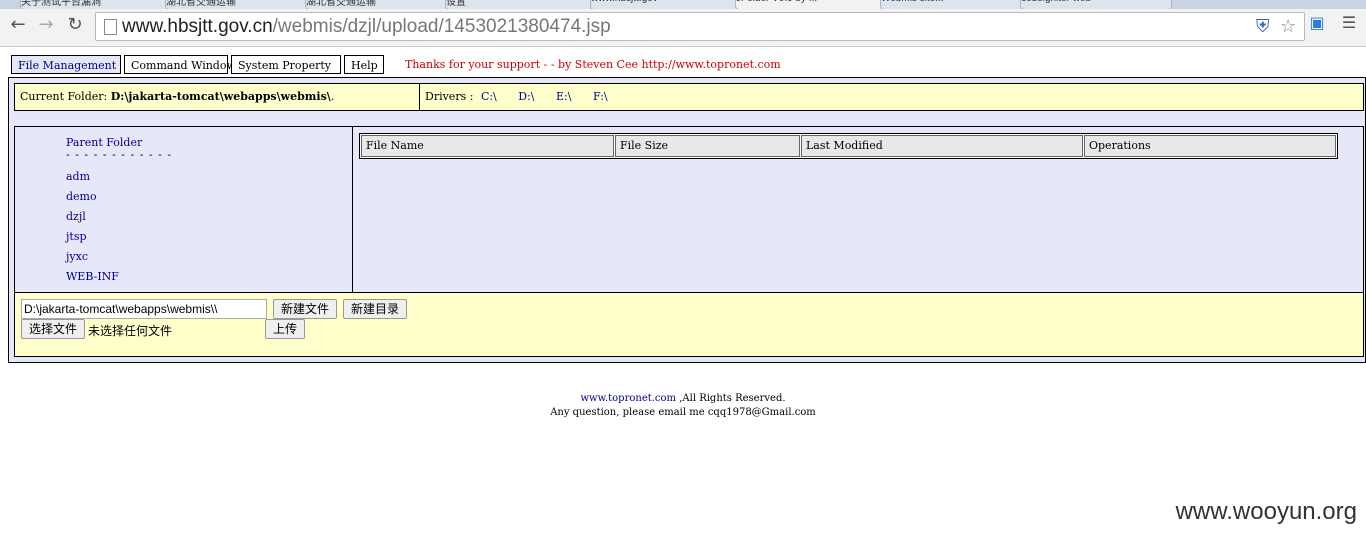 This screenshot has height=541, width=1366. Describe the element at coordinates (1096, 4) in the screenshot. I see `browser-tab: codeigniter web` at that location.